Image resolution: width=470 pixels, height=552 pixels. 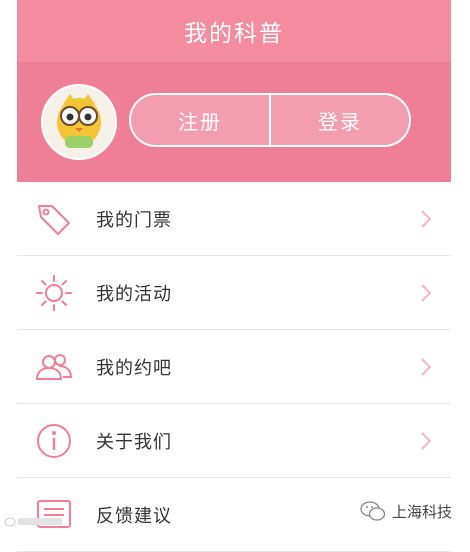 I want to click on menu-item-label: 关于我们, so click(x=134, y=442).